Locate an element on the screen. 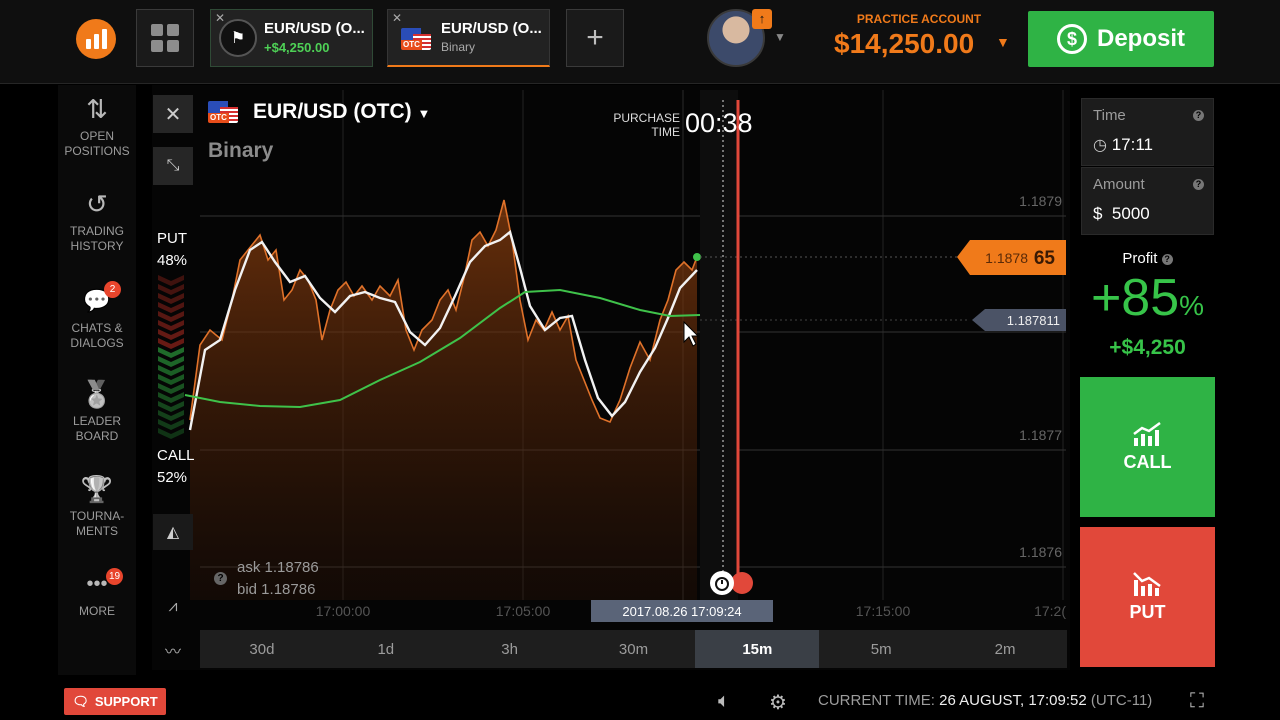  collapse-icon: ⤡ is located at coordinates (173, 165).